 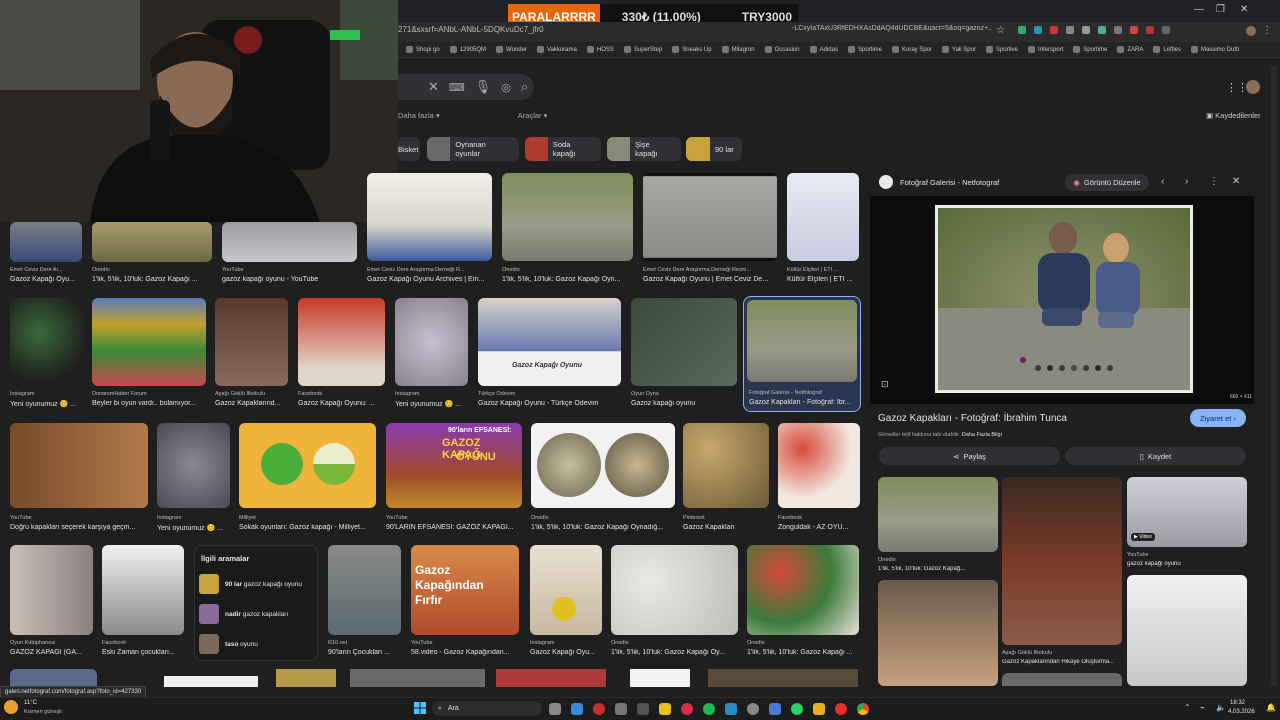 I want to click on weather-icon, so click(x=11, y=707).